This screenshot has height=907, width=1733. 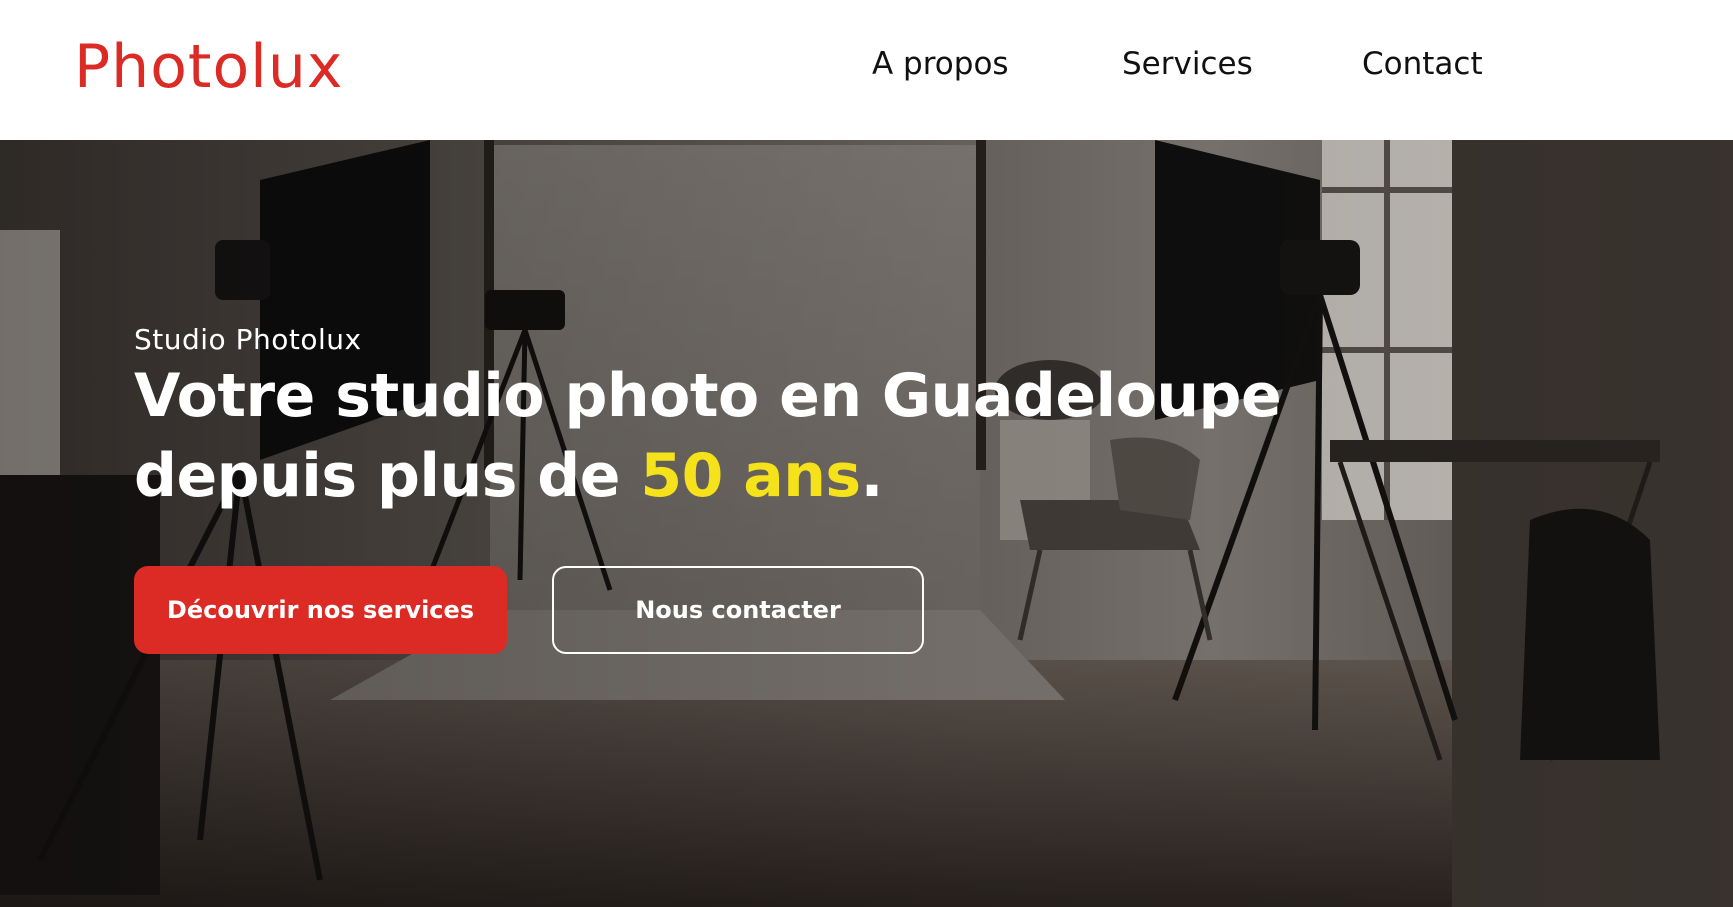 What do you see at coordinates (866, 64) in the screenshot?
I see `main-nav: A propos Services Contact` at bounding box center [866, 64].